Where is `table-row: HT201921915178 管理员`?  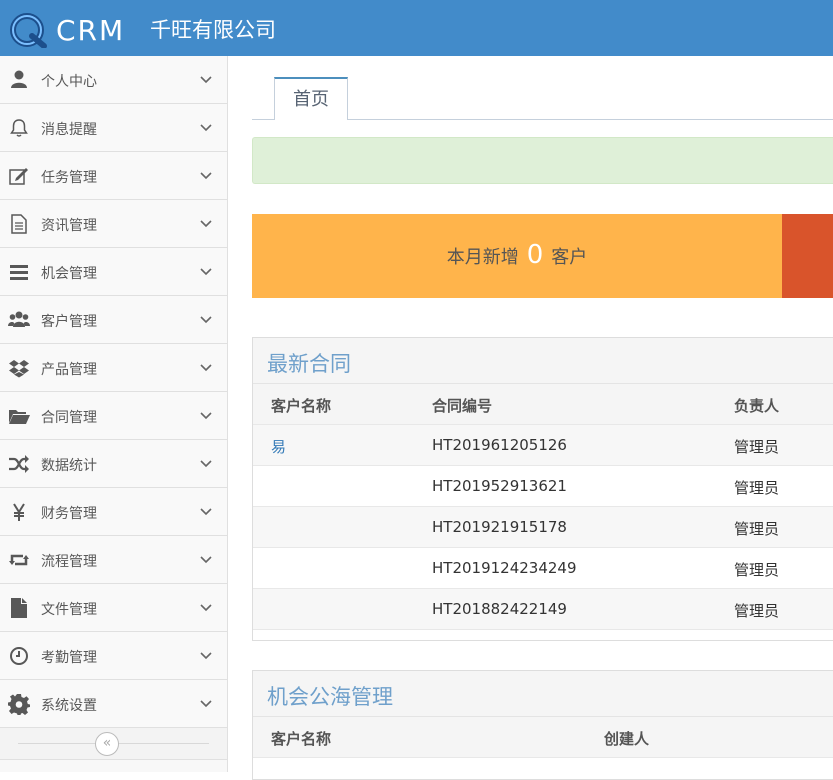
table-row: HT201921915178 管理员 is located at coordinates (543, 527).